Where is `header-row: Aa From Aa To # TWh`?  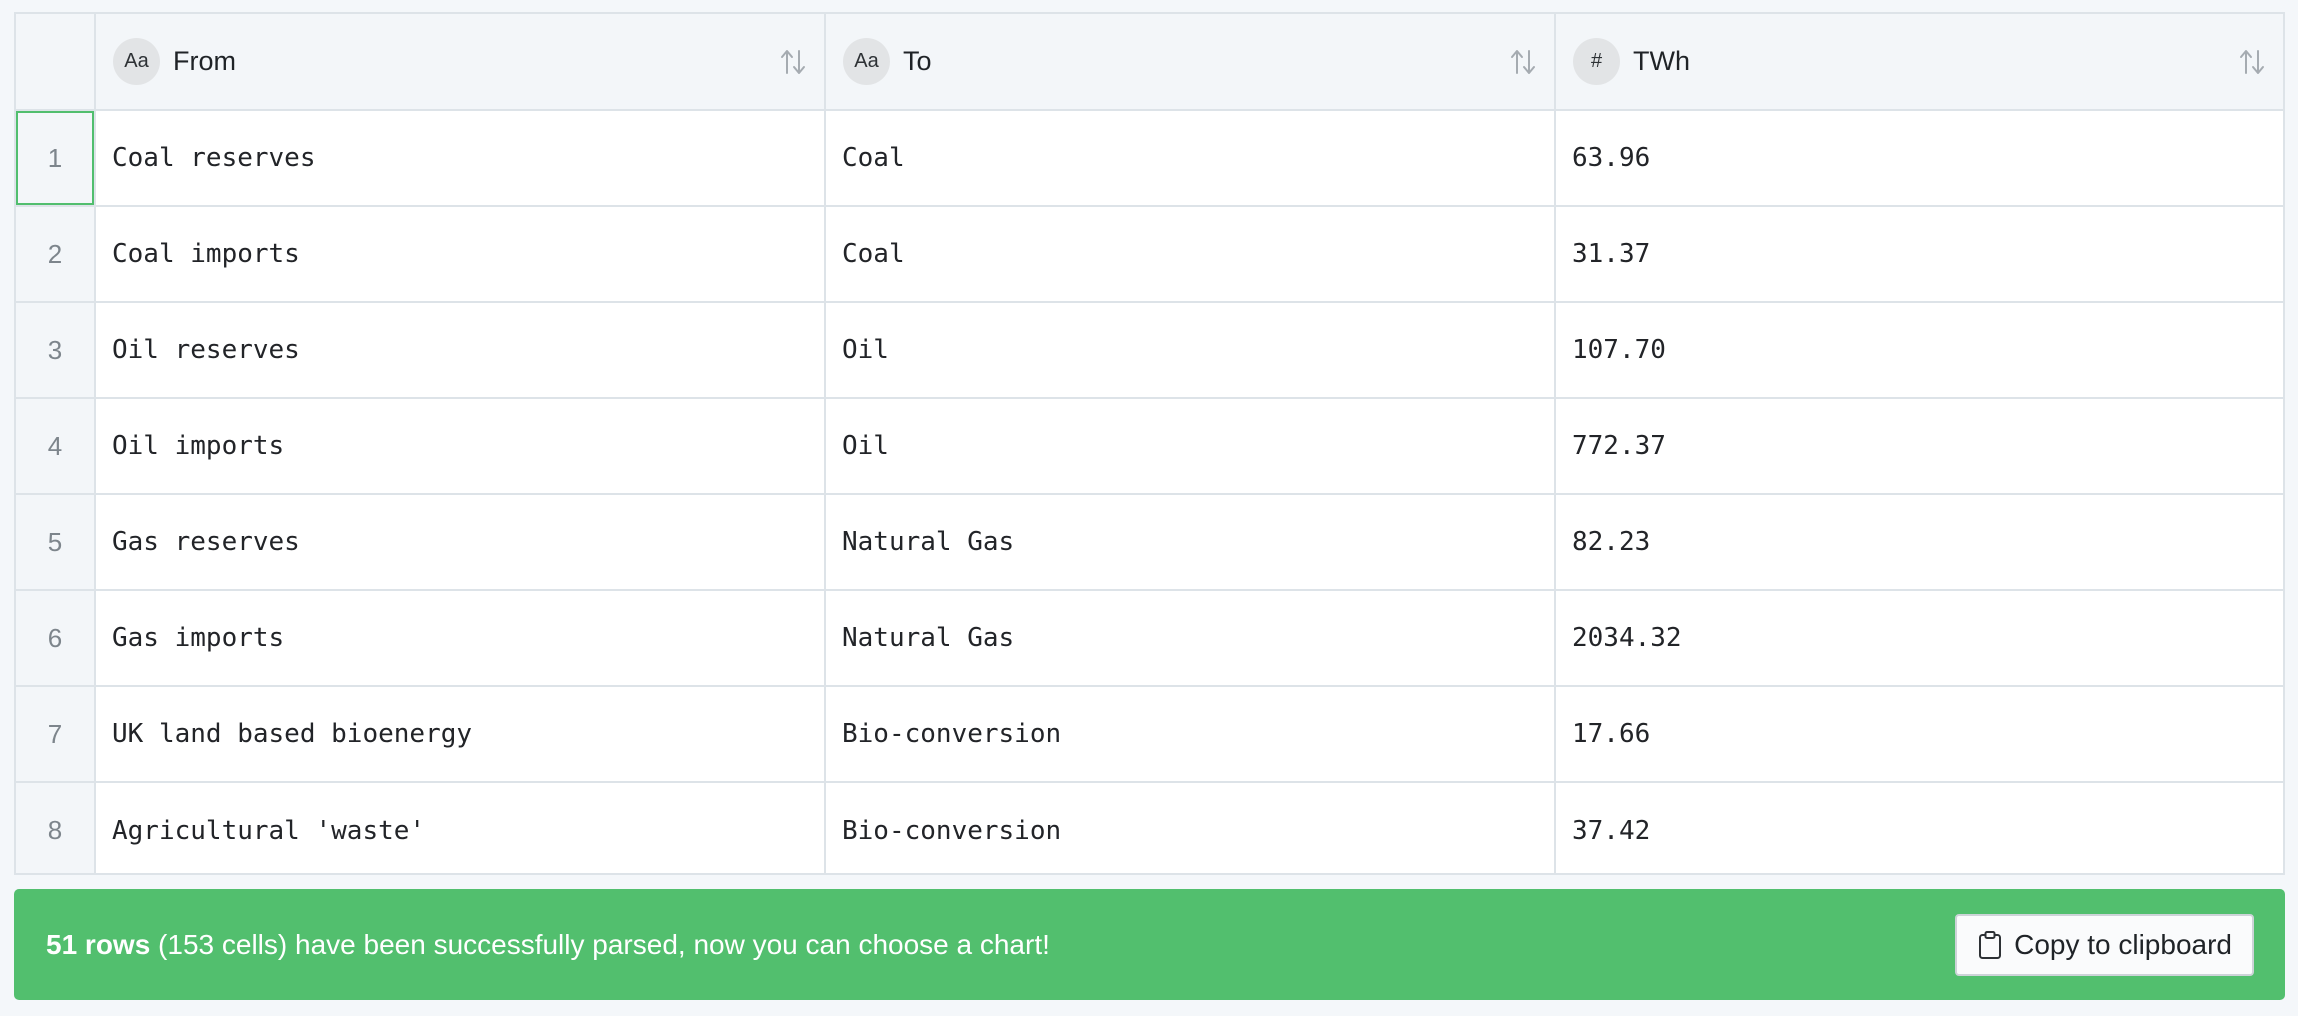
header-row: Aa From Aa To # TWh is located at coordinates (1149, 62).